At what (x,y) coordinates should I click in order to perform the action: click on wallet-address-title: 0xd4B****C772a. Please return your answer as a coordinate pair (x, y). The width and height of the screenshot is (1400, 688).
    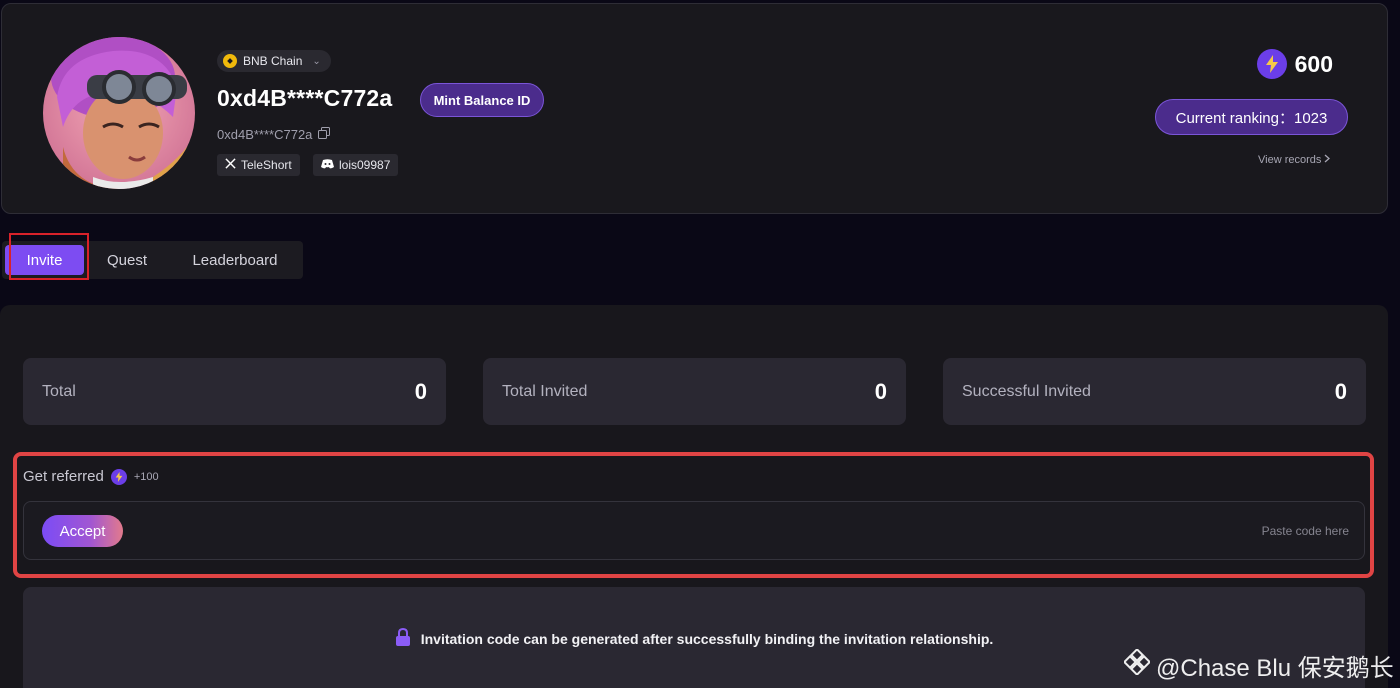
    Looking at the image, I should click on (305, 98).